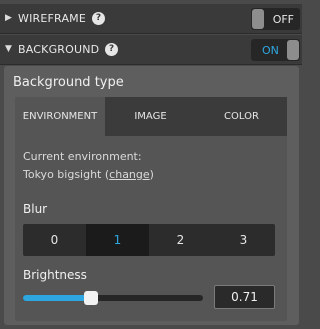 The width and height of the screenshot is (320, 329). I want to click on background-label: BACKGROUND, so click(59, 49).